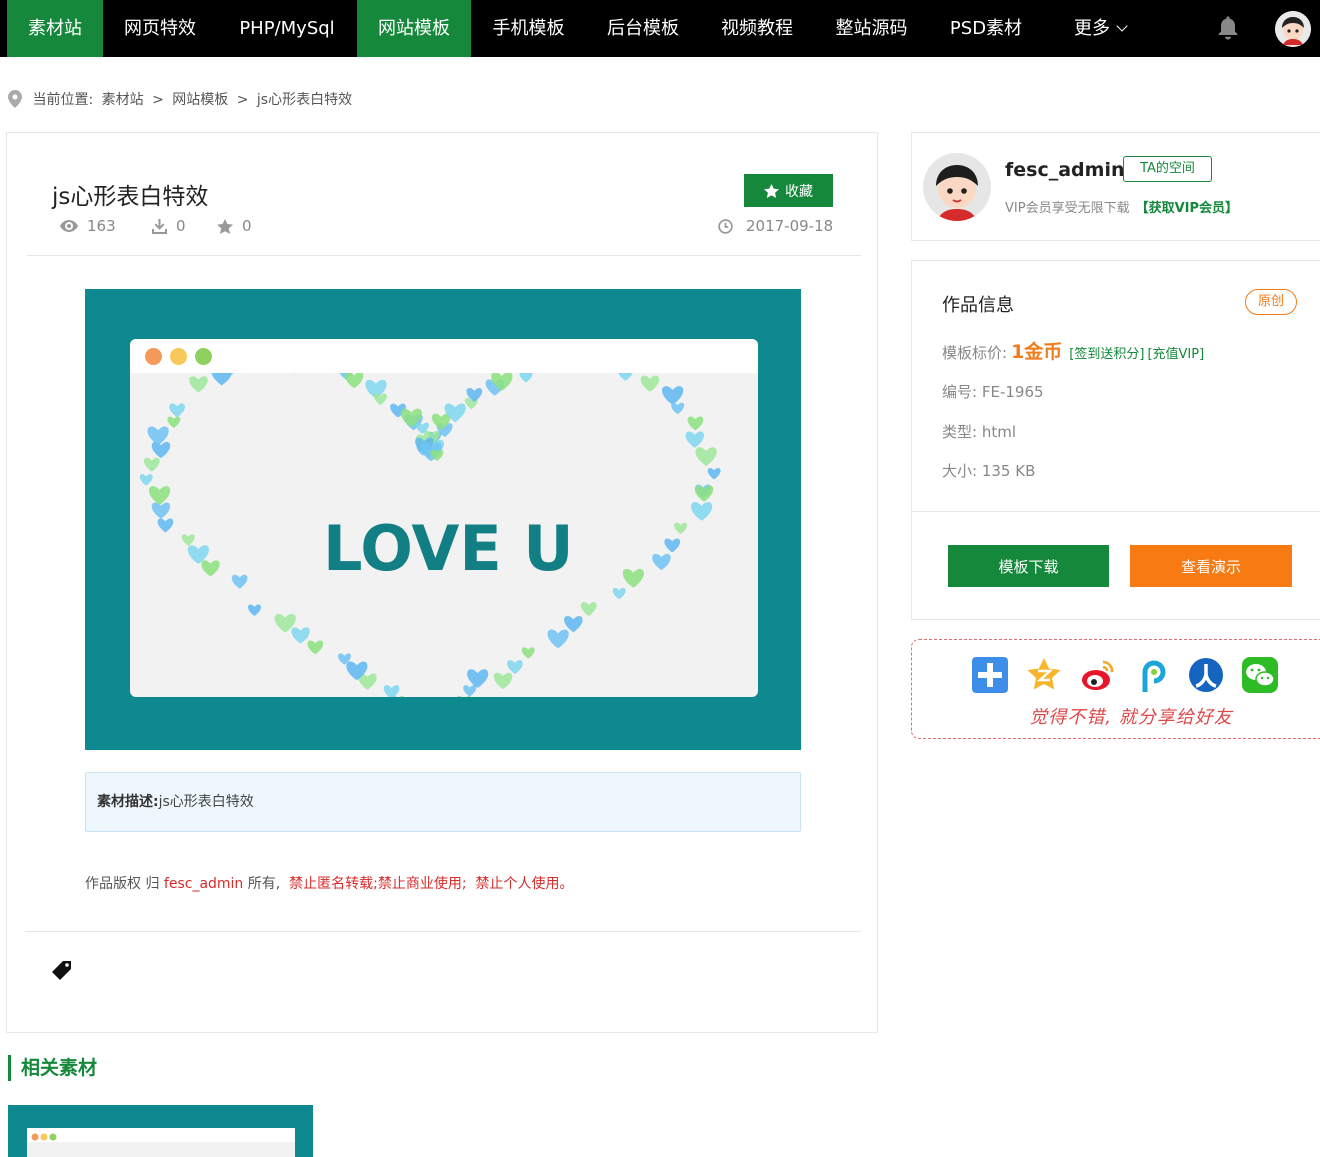 The height and width of the screenshot is (1157, 1320). Describe the element at coordinates (444, 356) in the screenshot. I see `preview-browser-bar` at that location.